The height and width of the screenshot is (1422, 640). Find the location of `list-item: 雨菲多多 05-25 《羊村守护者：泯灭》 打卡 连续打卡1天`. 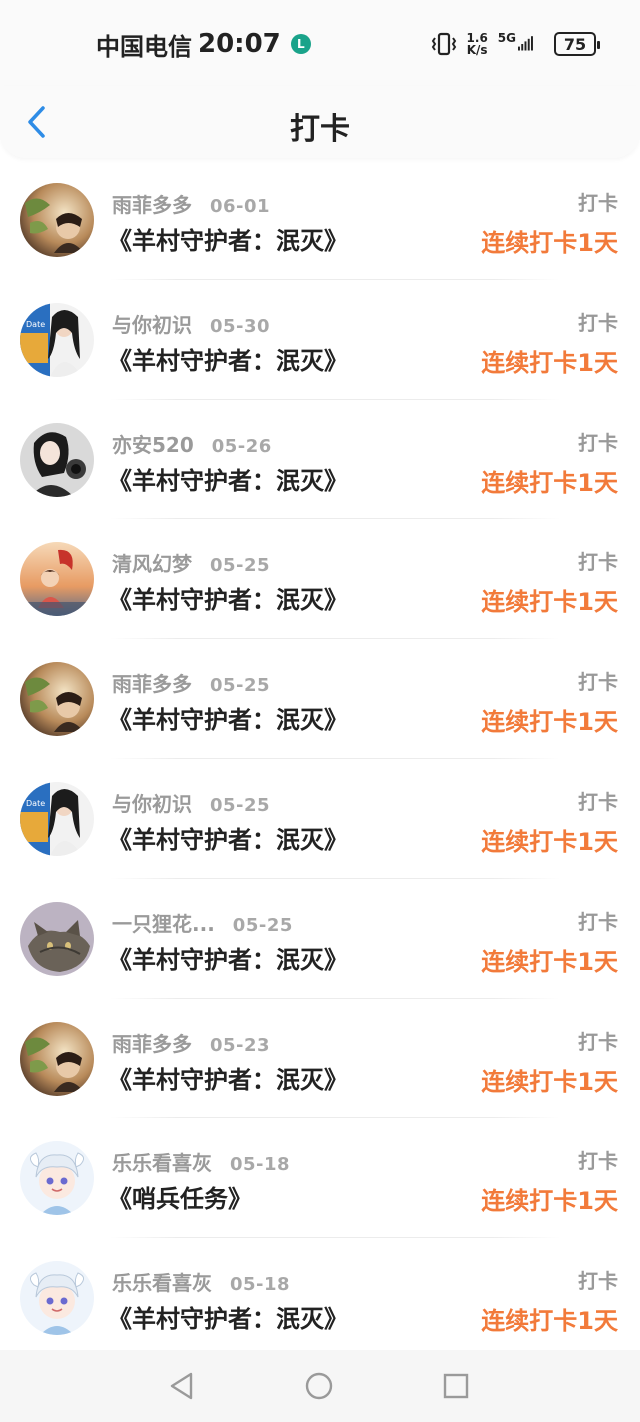

list-item: 雨菲多多 05-25 《羊村守护者：泯灭》 打卡 连续打卡1天 is located at coordinates (320, 699).